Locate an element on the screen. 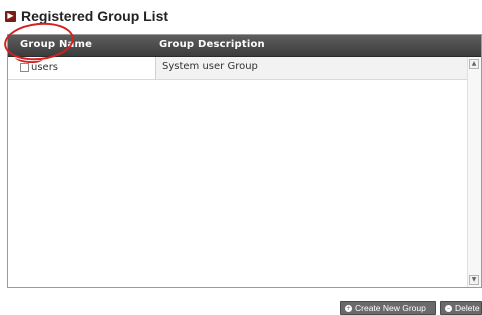 This screenshot has width=482, height=315. delete-button: – Delete is located at coordinates (461, 308).